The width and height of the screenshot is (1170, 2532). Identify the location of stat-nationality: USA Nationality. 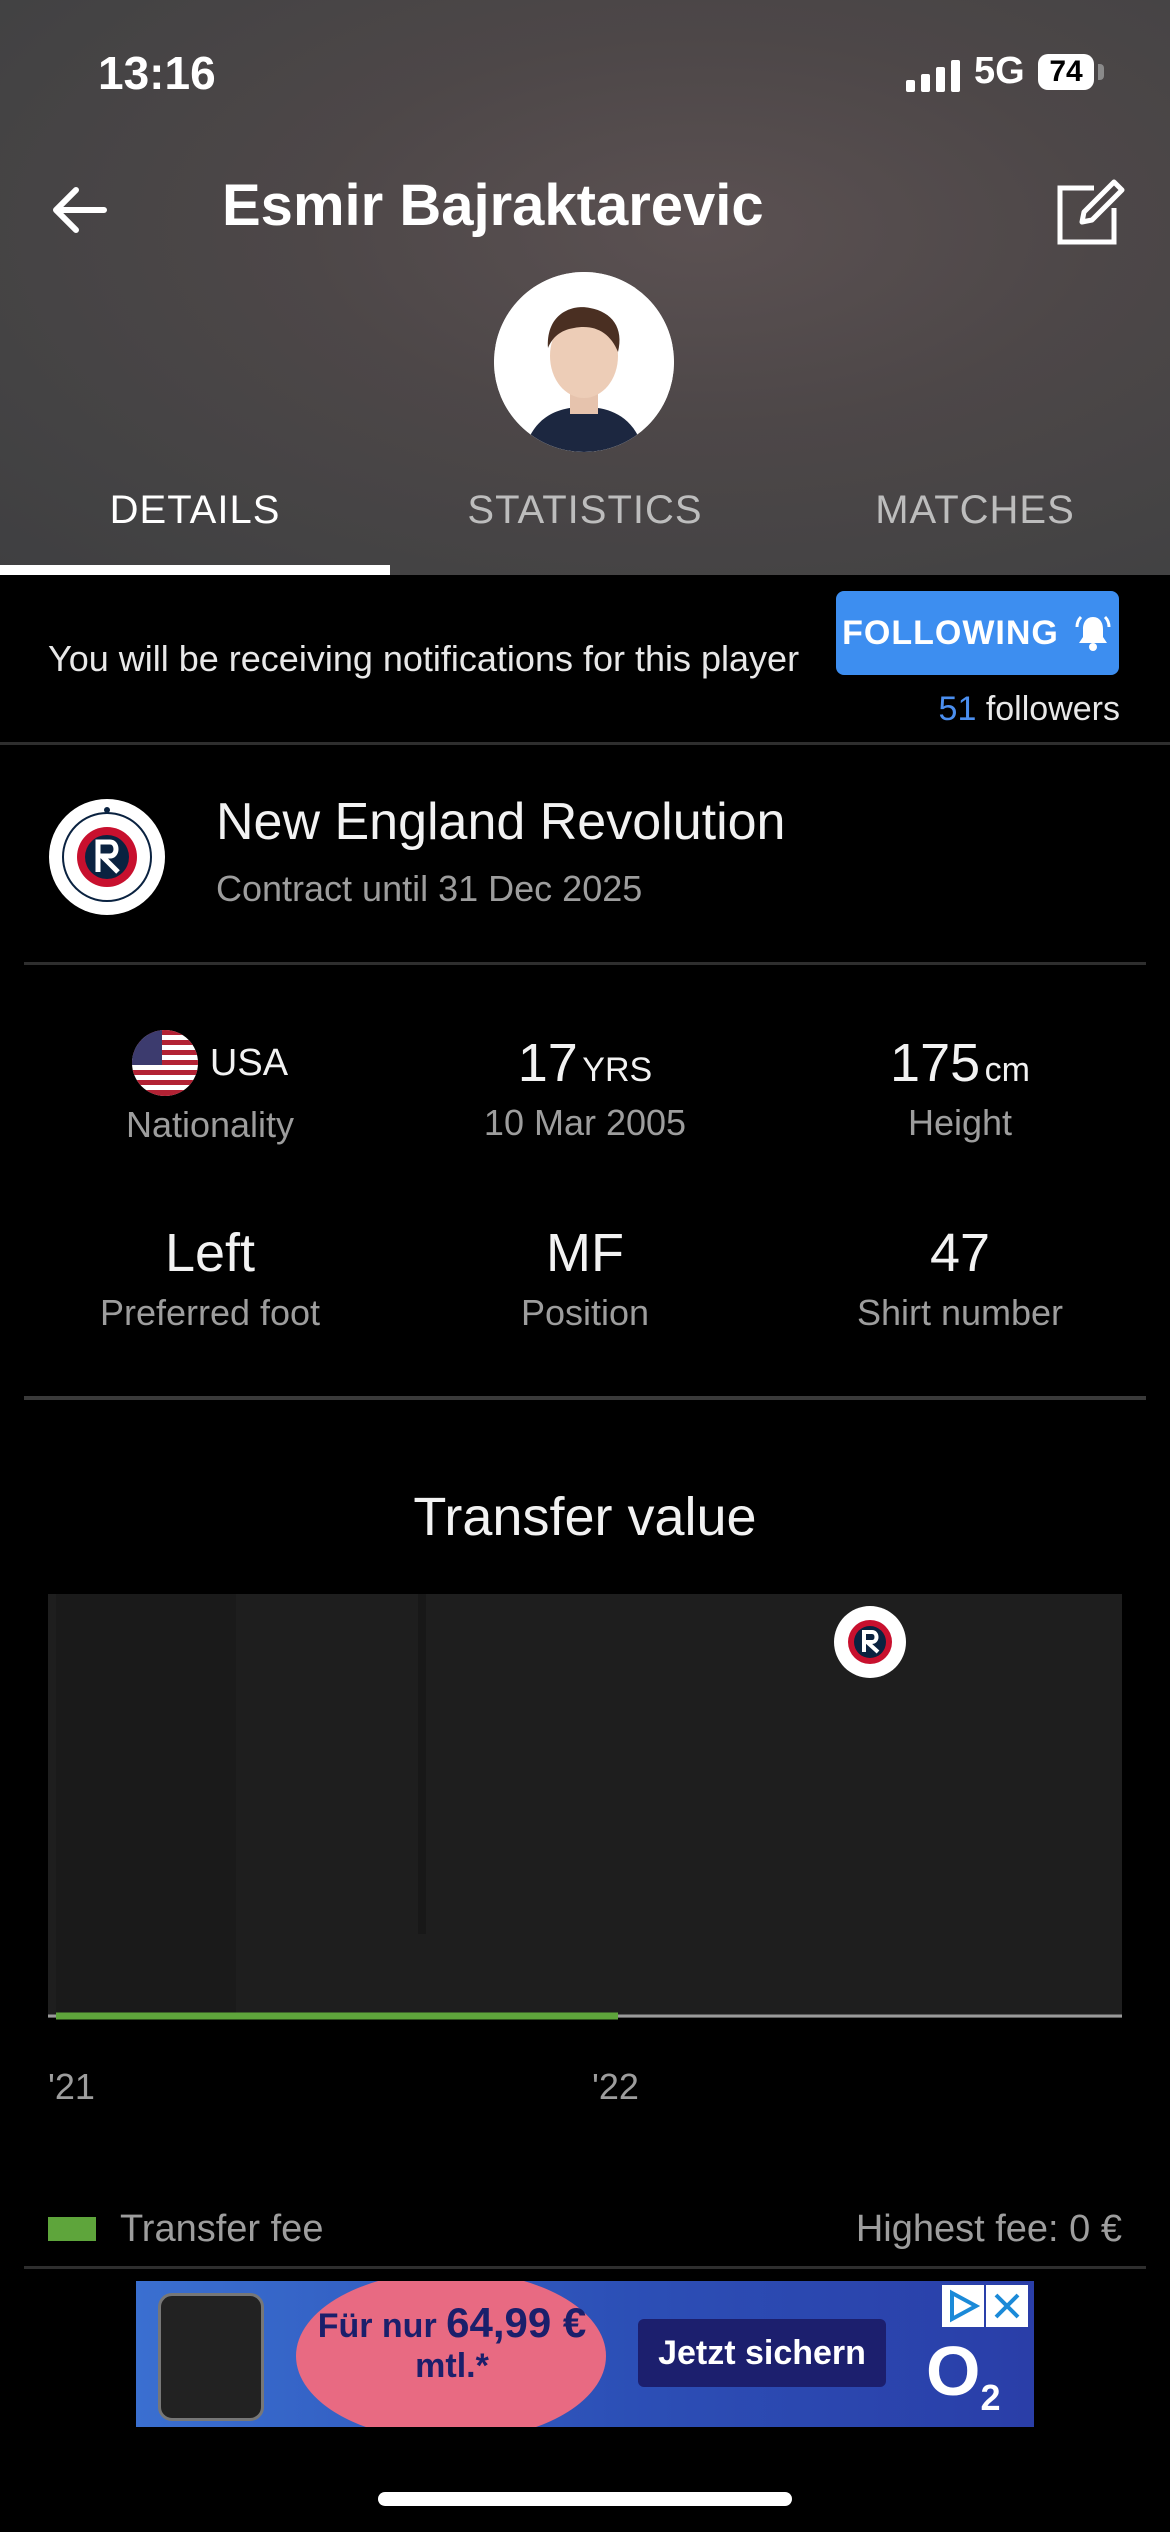
(210, 1088).